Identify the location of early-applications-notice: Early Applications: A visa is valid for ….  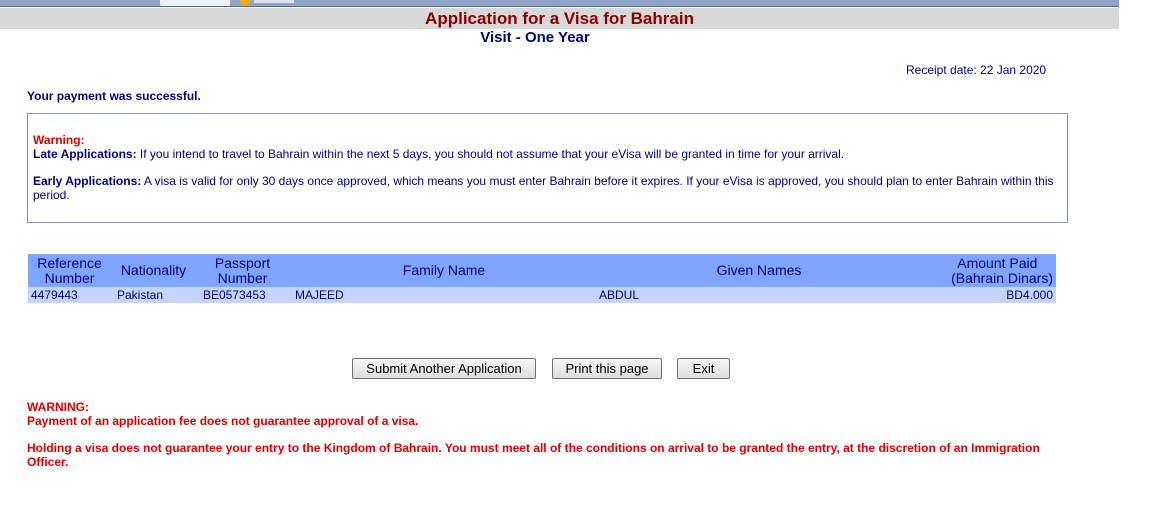
(547, 188).